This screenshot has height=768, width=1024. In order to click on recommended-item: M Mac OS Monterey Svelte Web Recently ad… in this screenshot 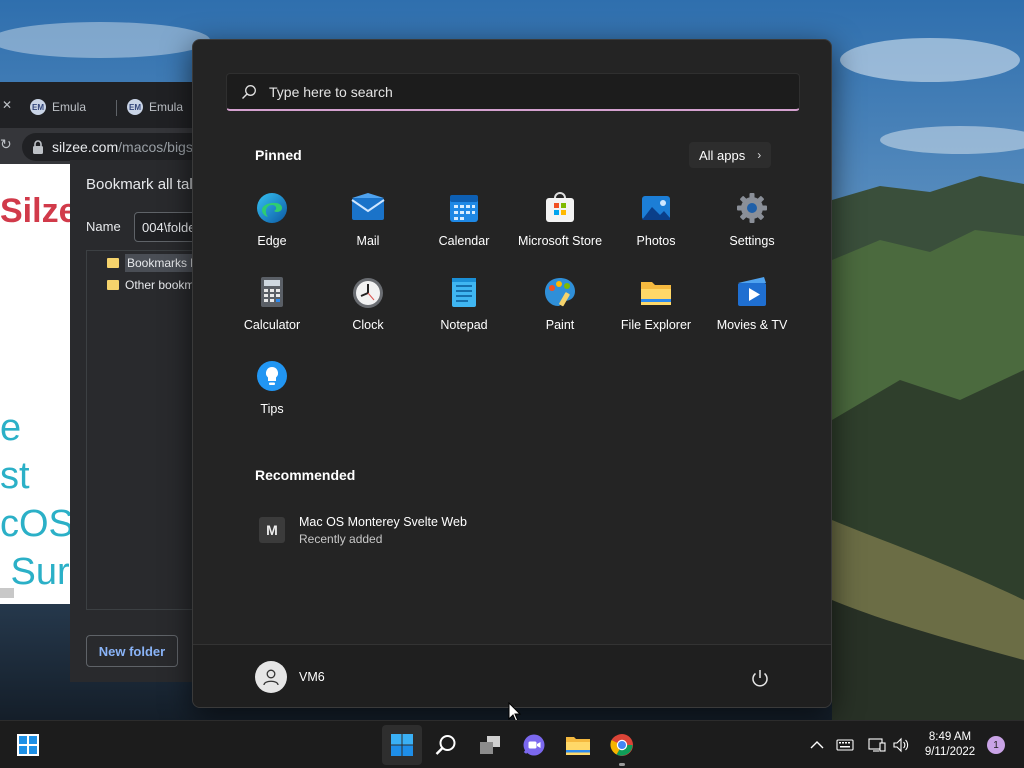, I will do `click(377, 530)`.